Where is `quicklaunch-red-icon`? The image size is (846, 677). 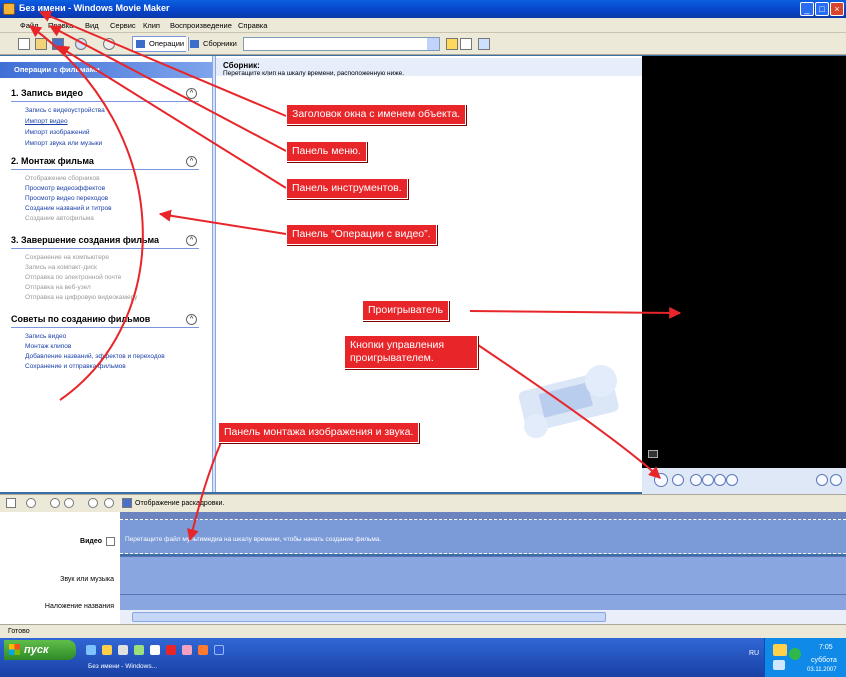
quicklaunch-red-icon is located at coordinates (171, 650).